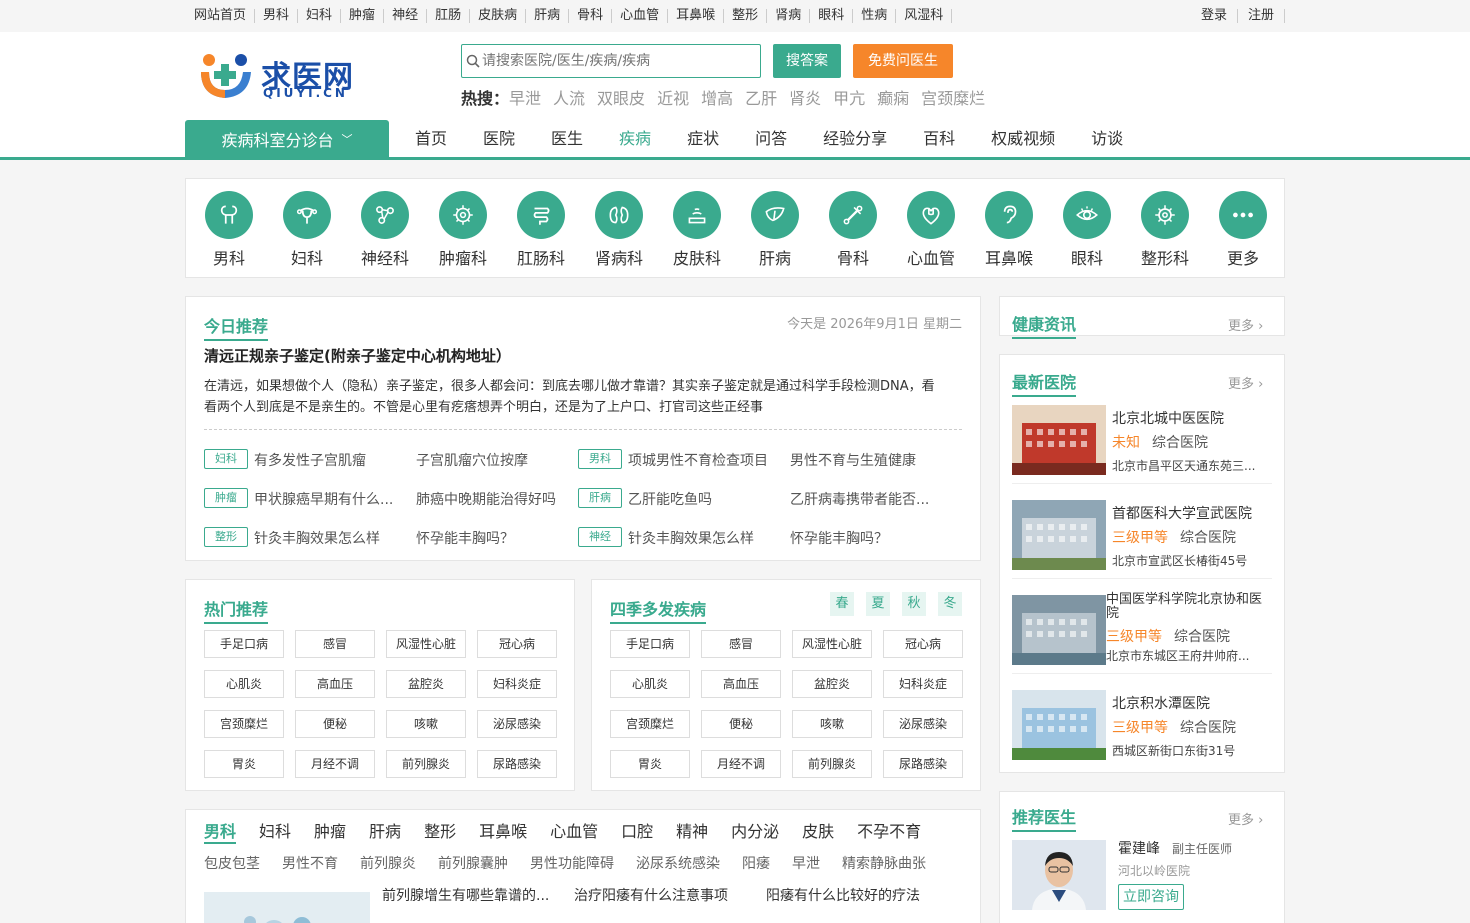 This screenshot has width=1470, height=923. What do you see at coordinates (310, 863) in the screenshot?
I see `sub-disease-link: 男性不育` at bounding box center [310, 863].